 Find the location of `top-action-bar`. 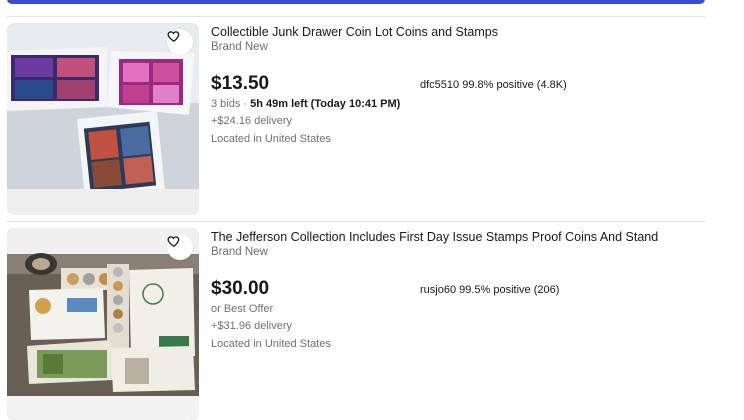

top-action-bar is located at coordinates (356, 2).